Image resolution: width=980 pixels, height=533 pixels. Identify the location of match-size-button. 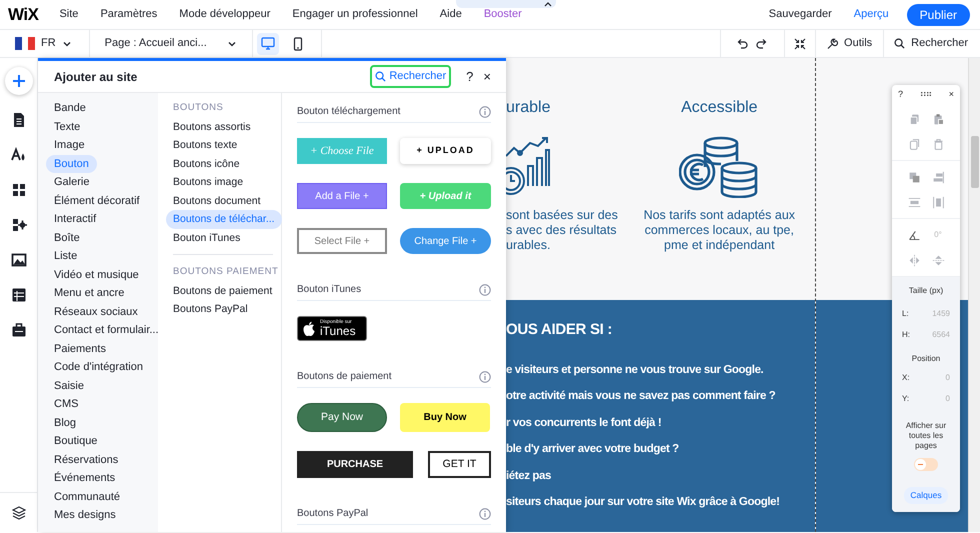
(938, 202).